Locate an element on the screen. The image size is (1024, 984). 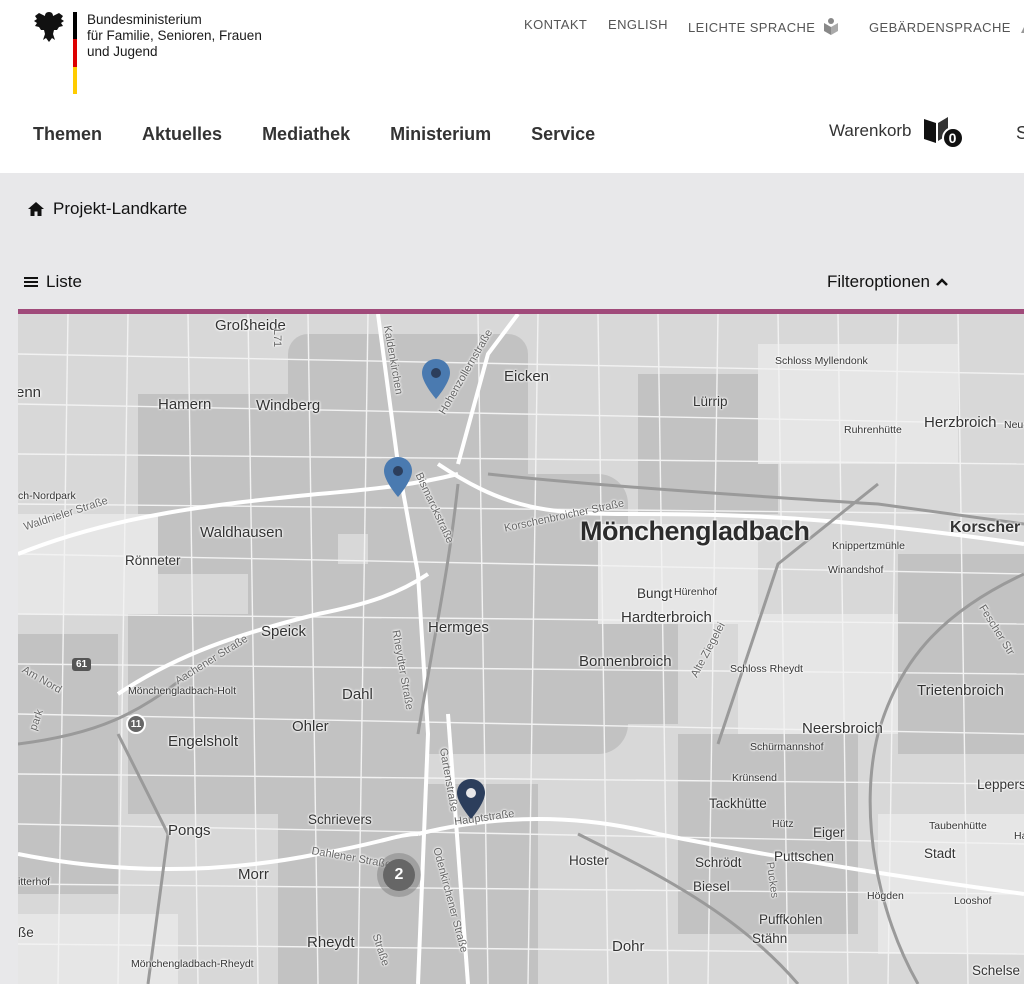
label-neersbroich: Neersbroich is located at coordinates (842, 728).